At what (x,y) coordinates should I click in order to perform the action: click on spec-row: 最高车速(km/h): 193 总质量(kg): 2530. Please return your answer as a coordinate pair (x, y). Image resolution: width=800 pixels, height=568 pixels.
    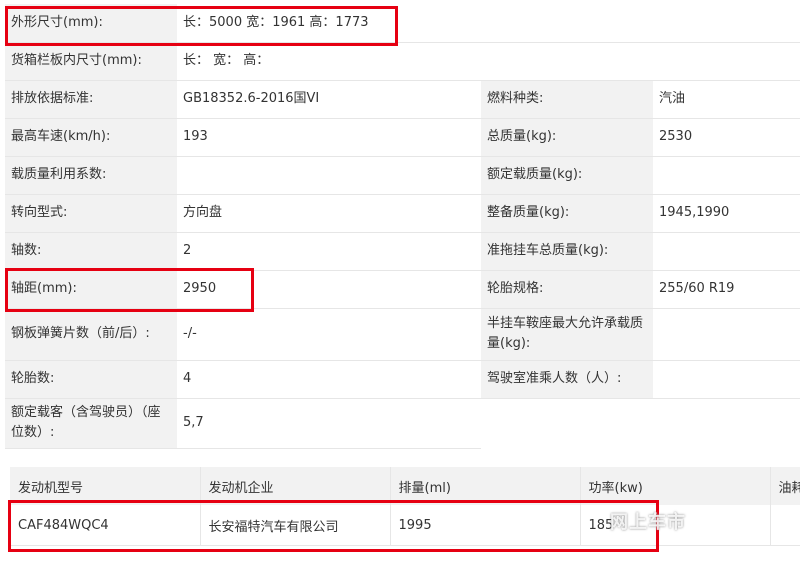
    Looking at the image, I should click on (402, 137).